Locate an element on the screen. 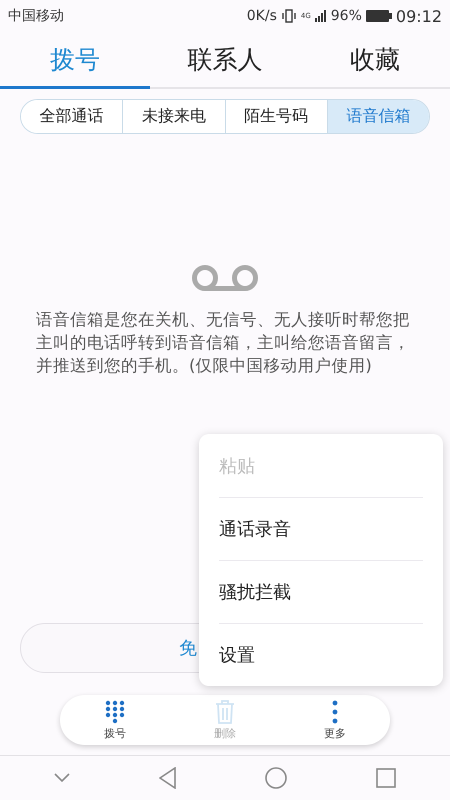  toolbar-button: 拨号 is located at coordinates (115, 720).